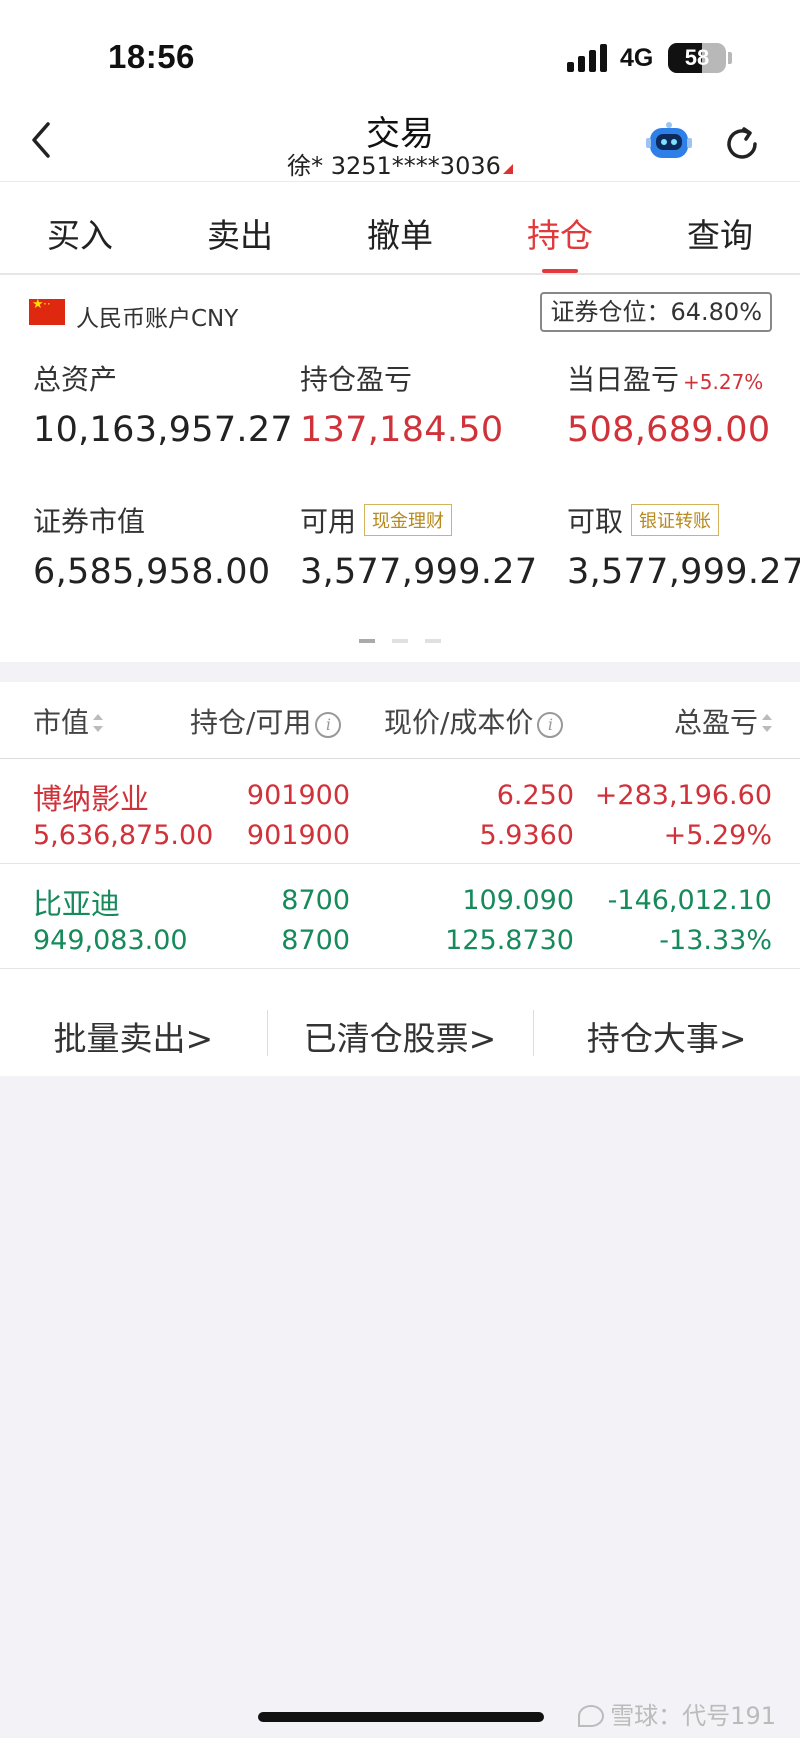 Image resolution: width=800 pixels, height=1738 pixels. Describe the element at coordinates (693, 1716) in the screenshot. I see `watermark-text: 雪球：代号191` at that location.